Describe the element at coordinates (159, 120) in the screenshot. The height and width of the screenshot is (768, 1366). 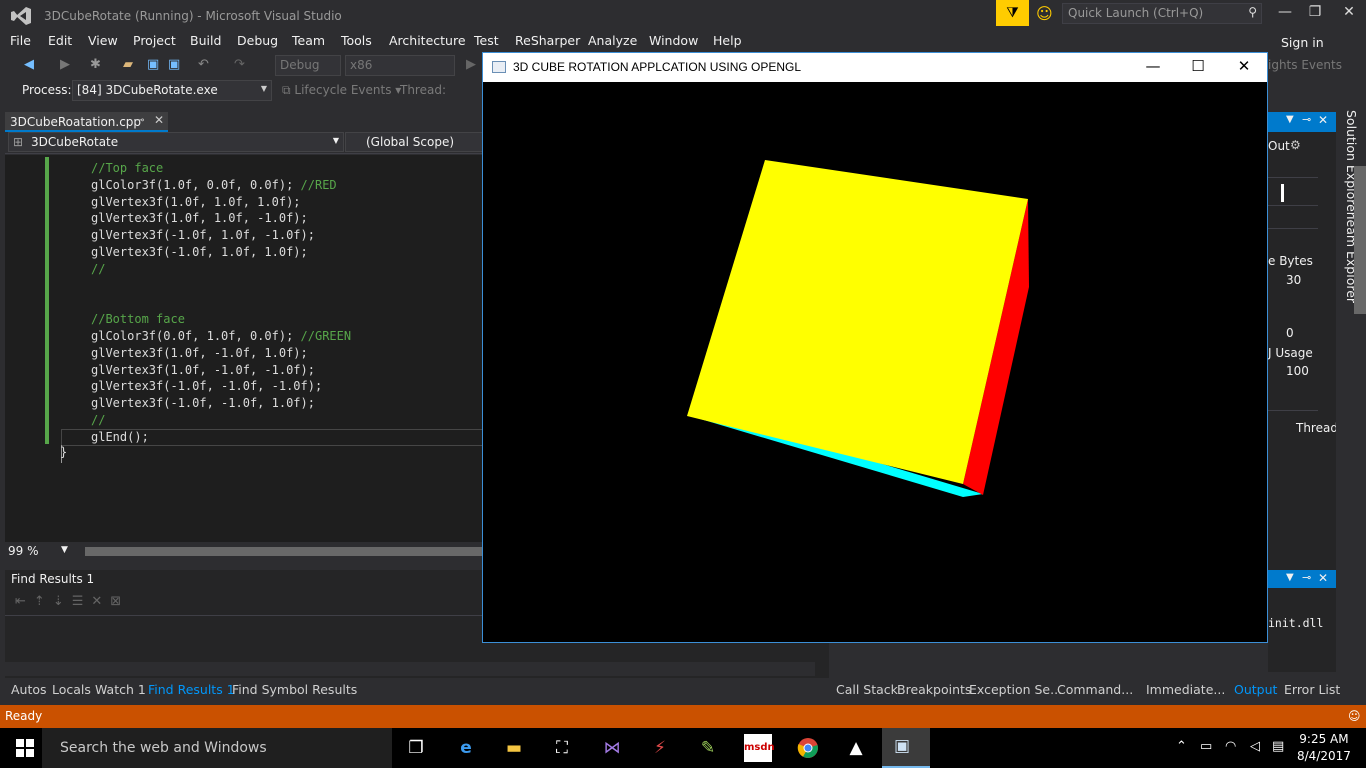
I see `close-tab-icon: ✕` at that location.